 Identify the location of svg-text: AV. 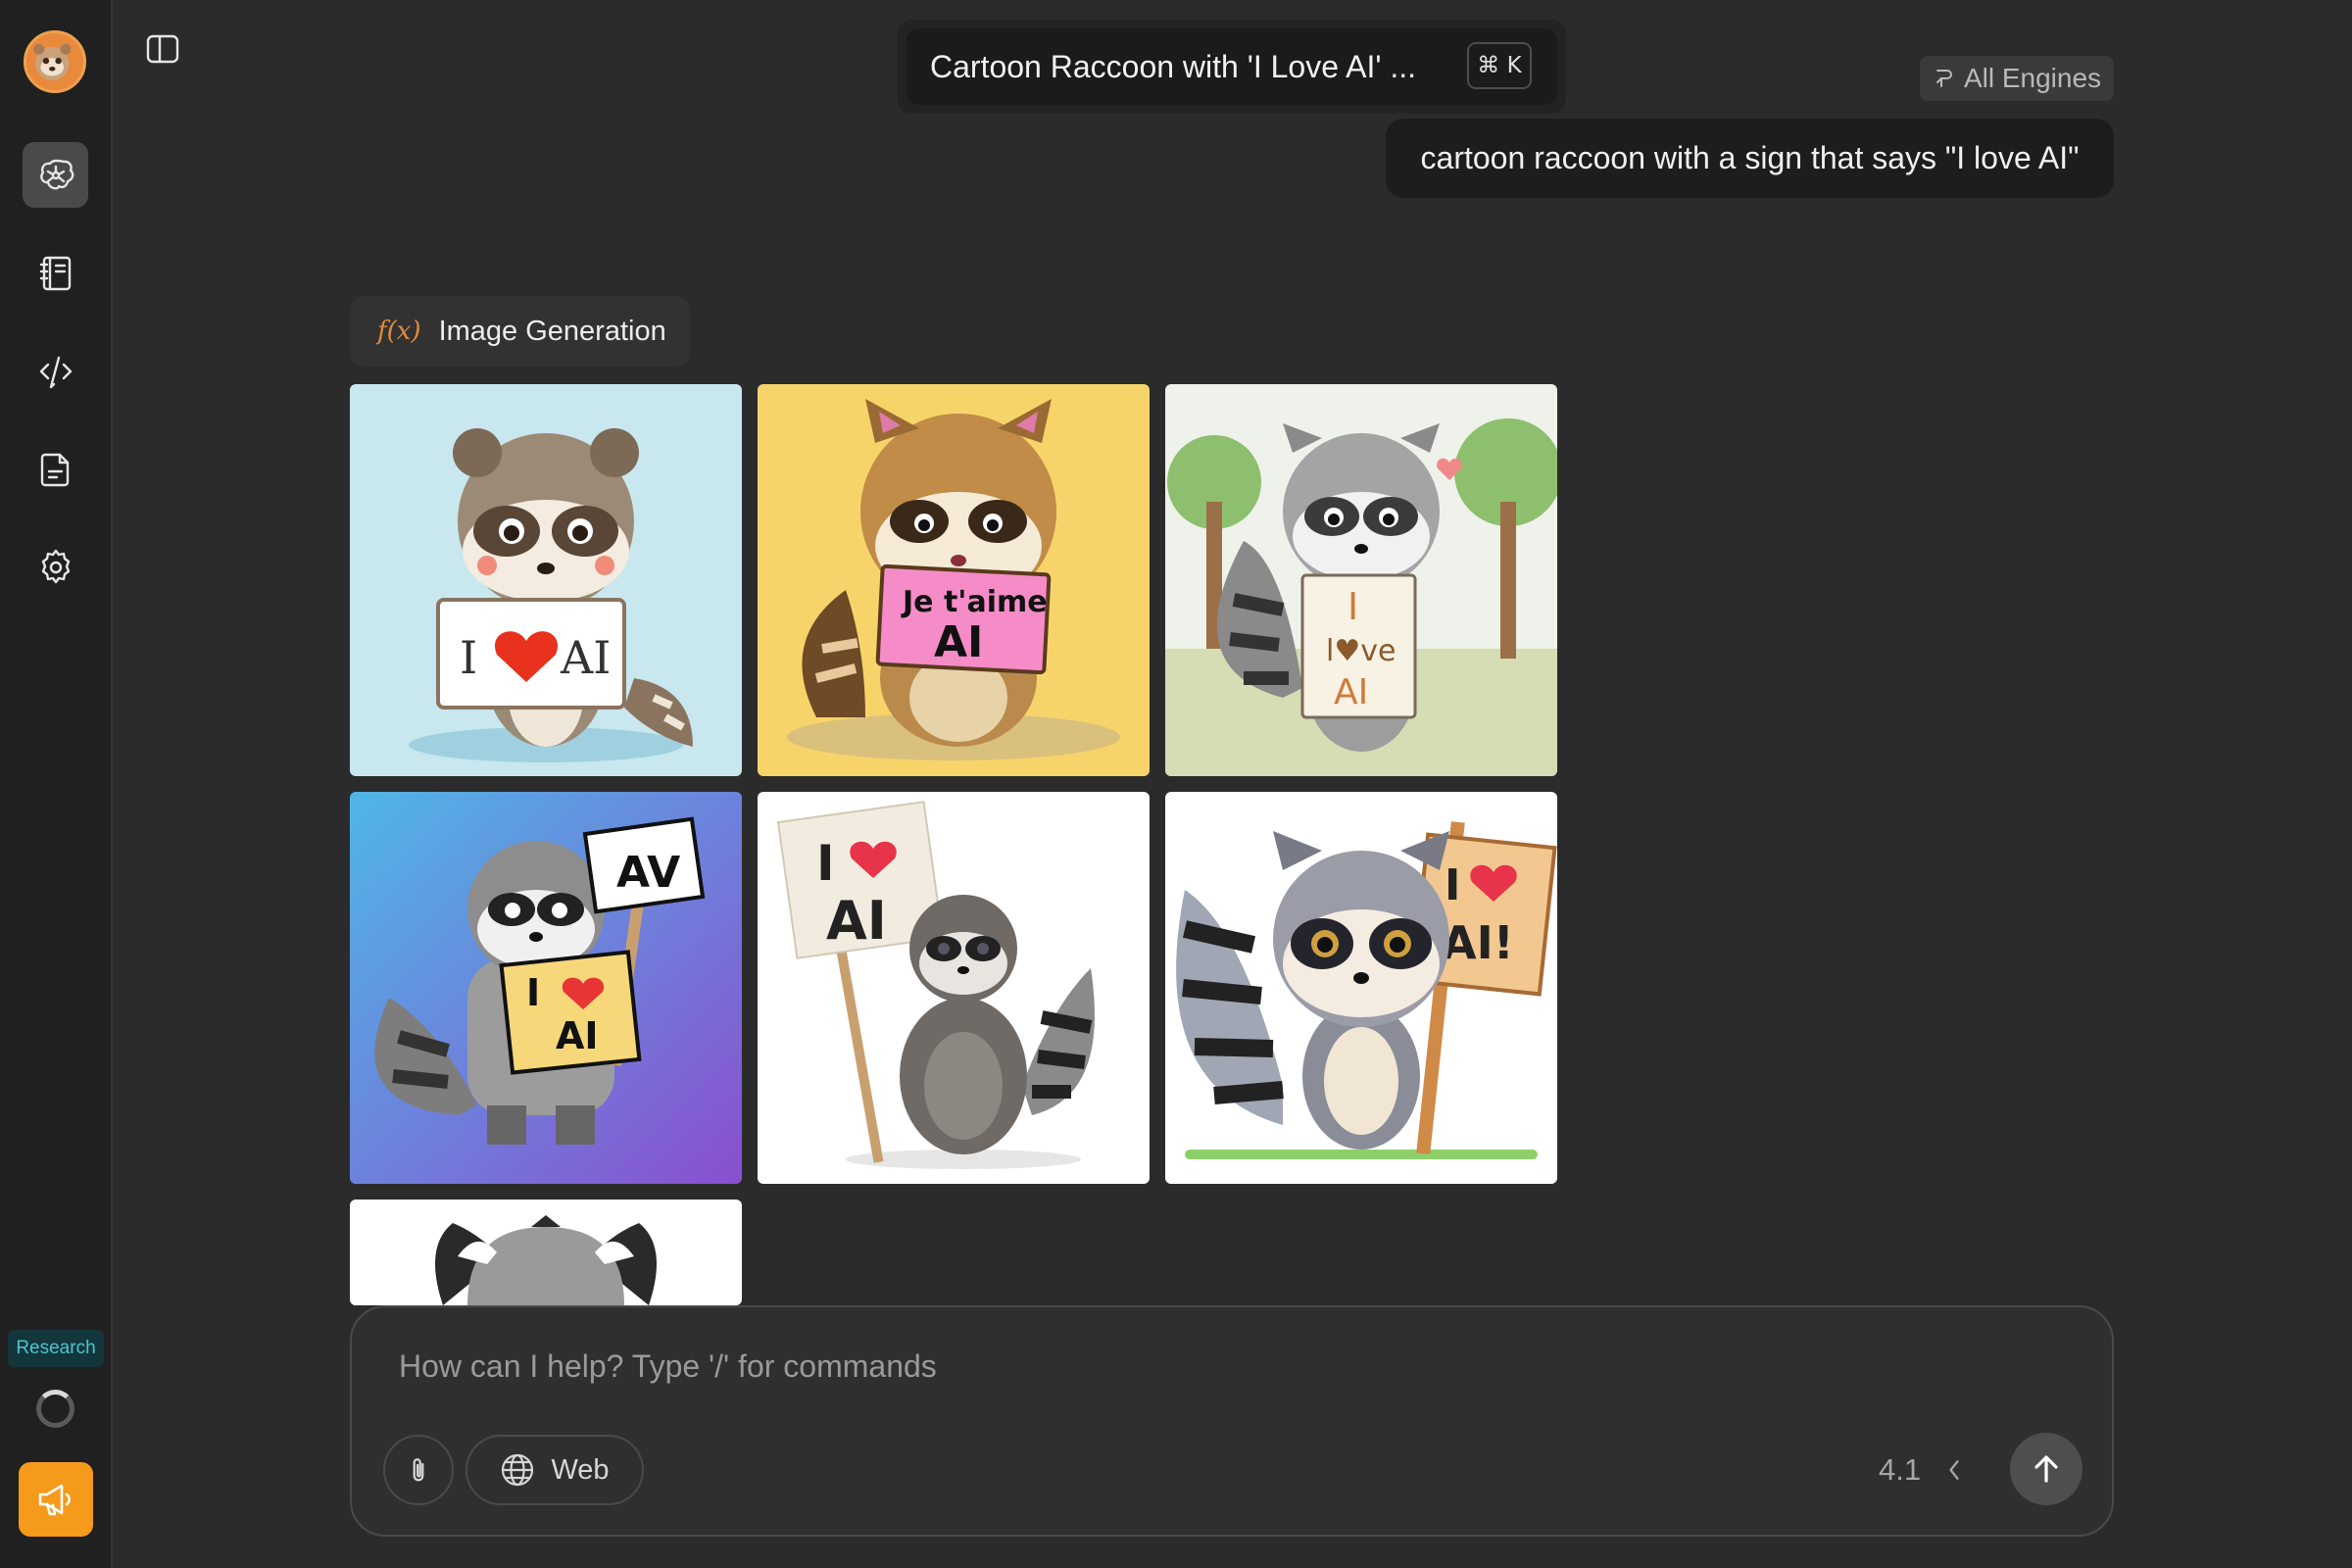
(648, 873).